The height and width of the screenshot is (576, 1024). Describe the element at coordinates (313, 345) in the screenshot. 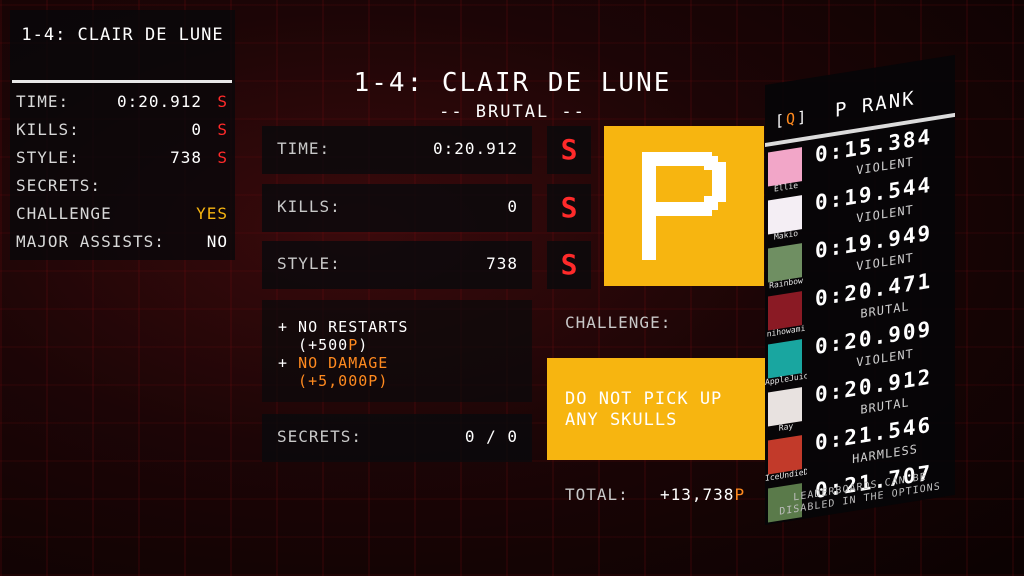

I see `bonus-points-text: (+500` at that location.